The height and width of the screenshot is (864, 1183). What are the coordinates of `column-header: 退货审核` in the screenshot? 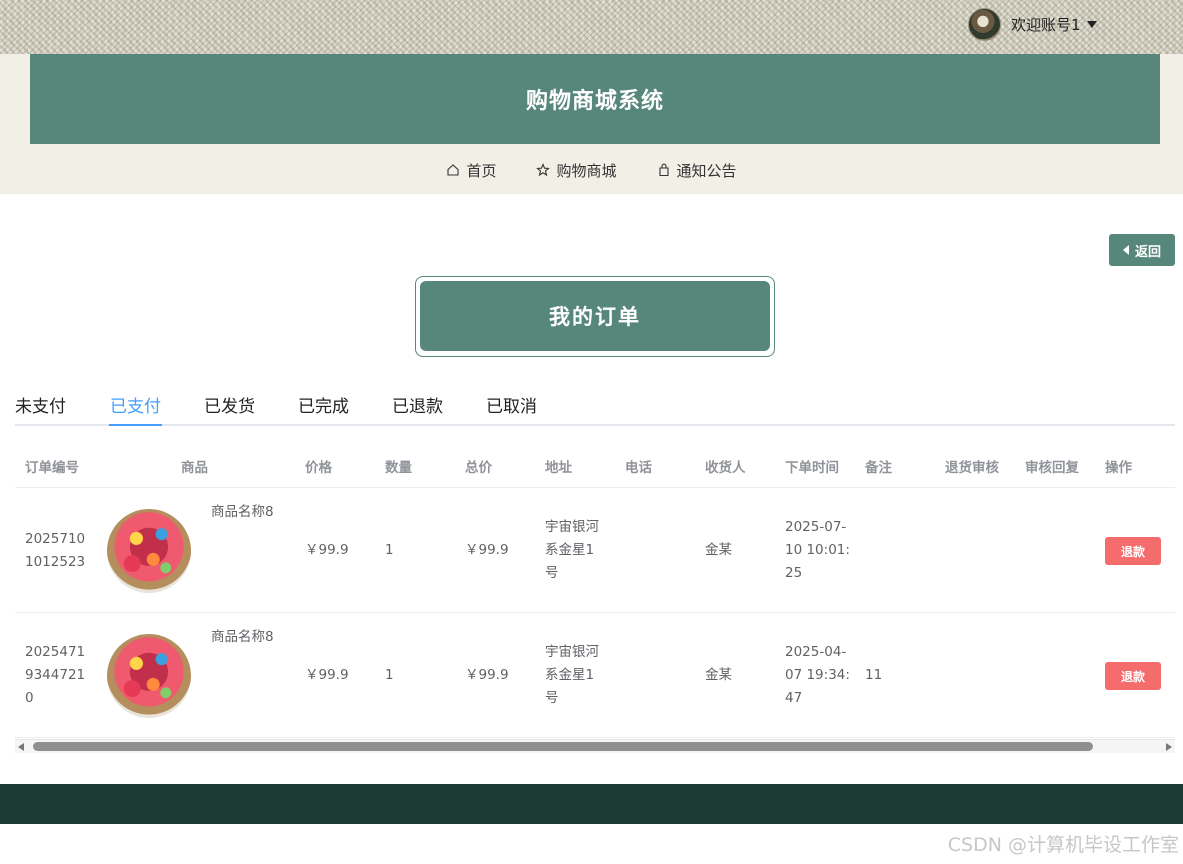 It's located at (972, 468).